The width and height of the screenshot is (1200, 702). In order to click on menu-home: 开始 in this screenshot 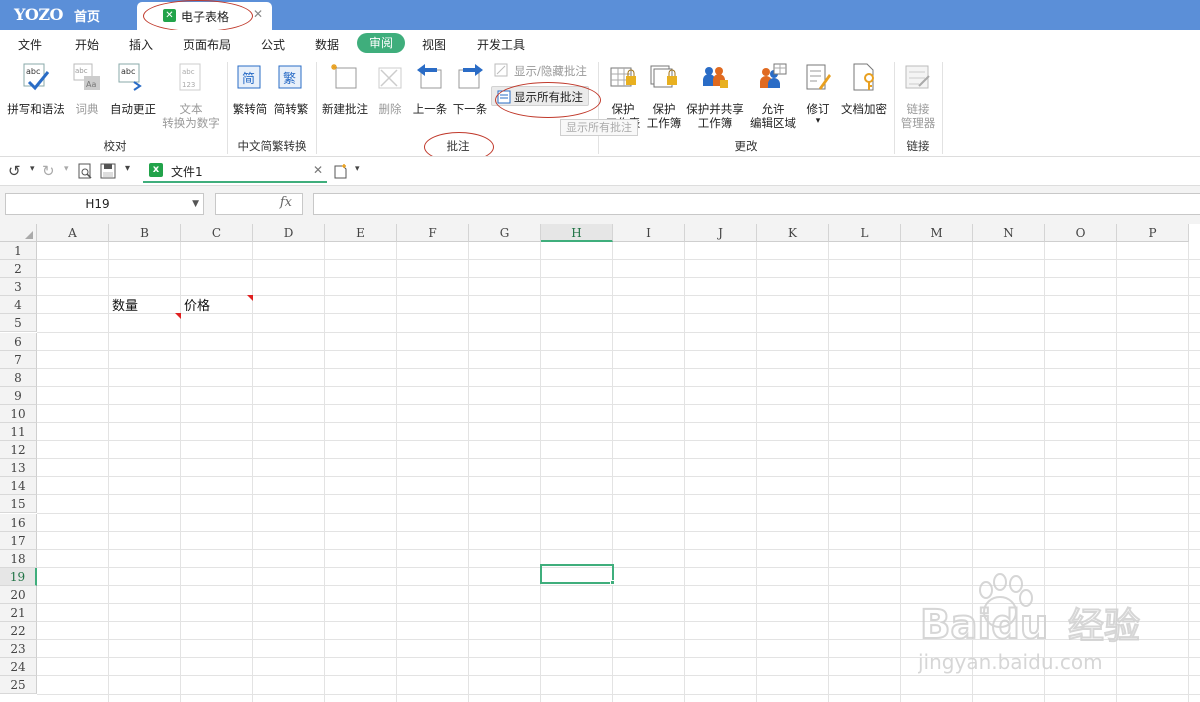, I will do `click(87, 44)`.